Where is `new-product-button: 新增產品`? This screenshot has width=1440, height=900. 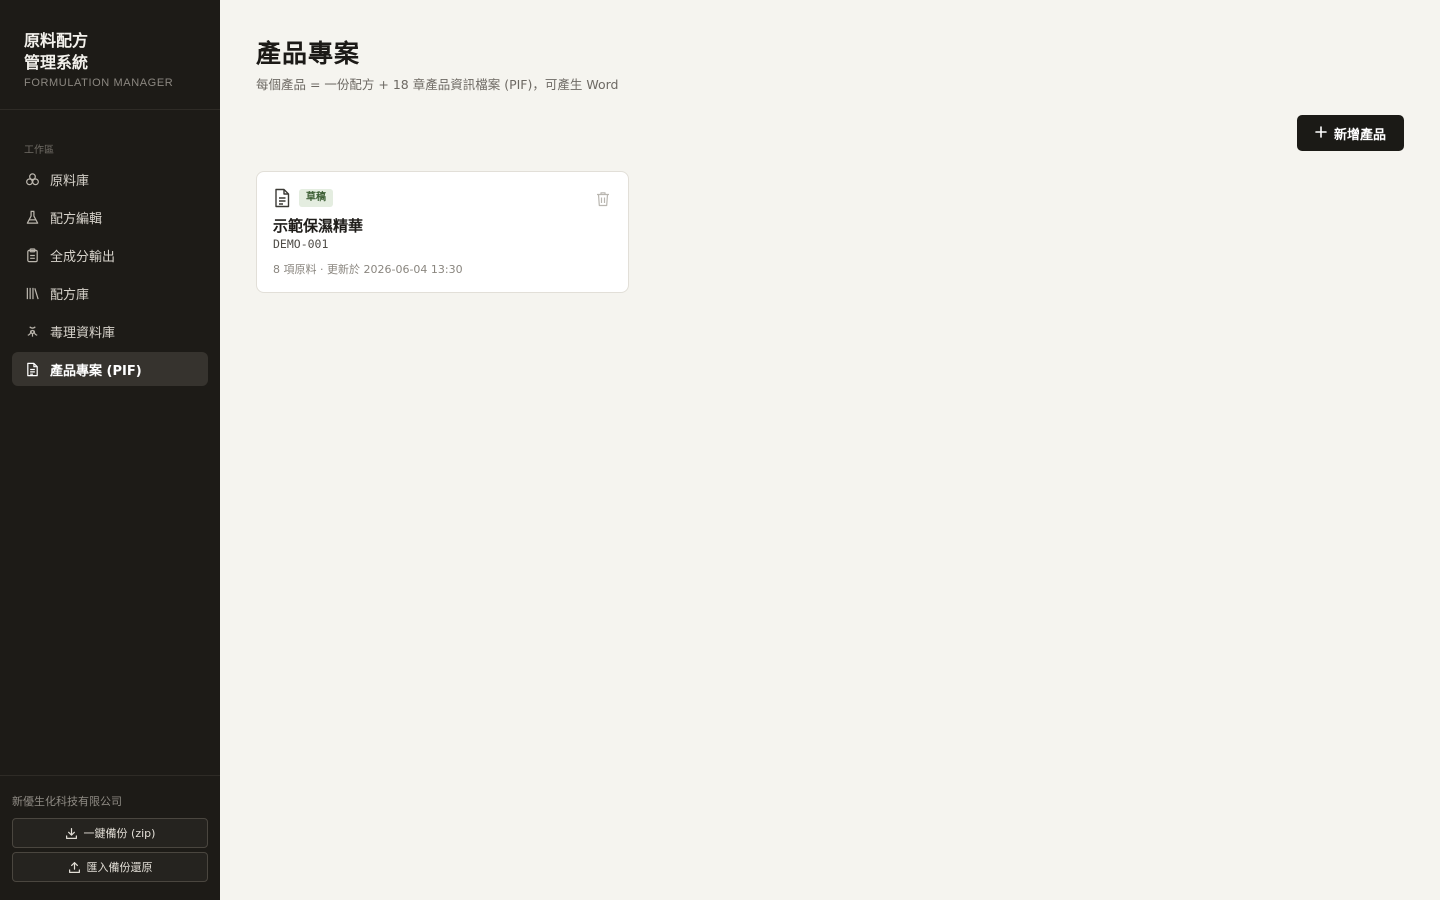 new-product-button: 新增產品 is located at coordinates (1350, 133).